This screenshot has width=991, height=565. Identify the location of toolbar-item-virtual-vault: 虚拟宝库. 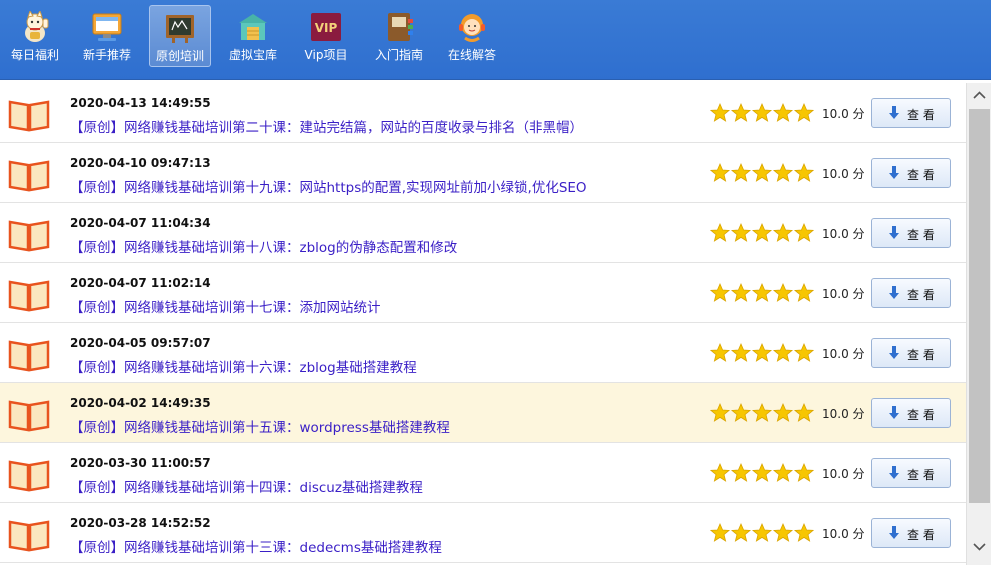
(253, 36).